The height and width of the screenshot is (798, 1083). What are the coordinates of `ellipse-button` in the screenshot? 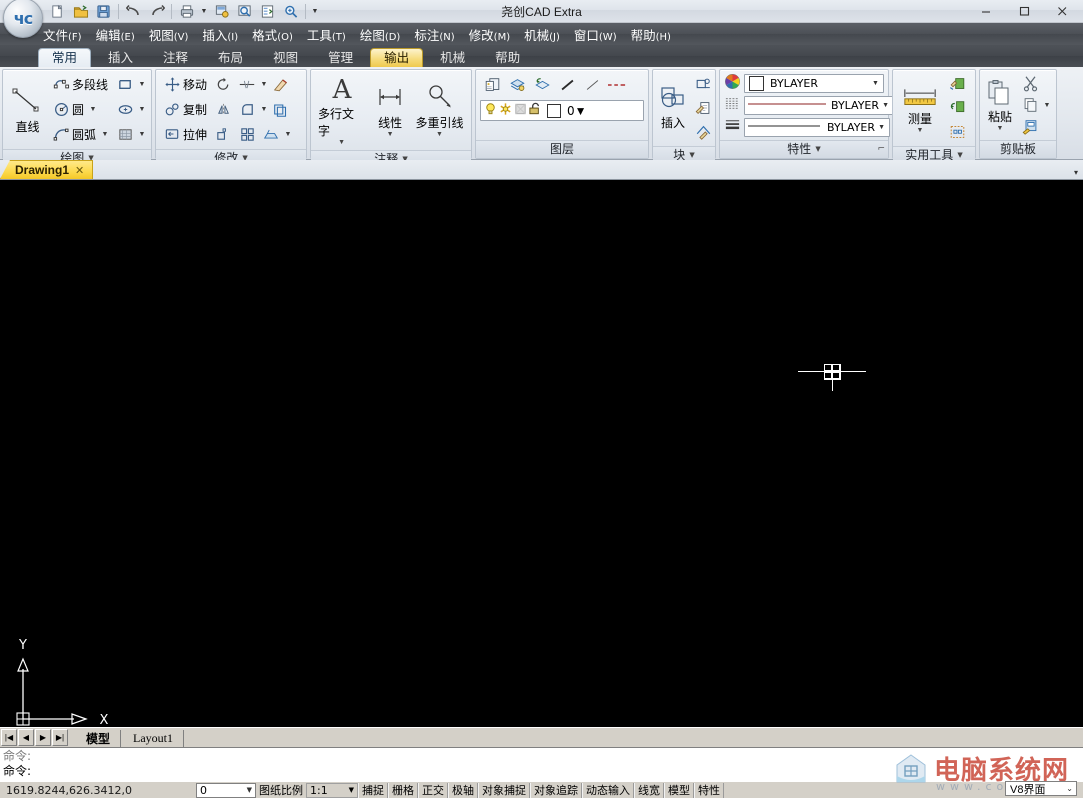 It's located at (125, 110).